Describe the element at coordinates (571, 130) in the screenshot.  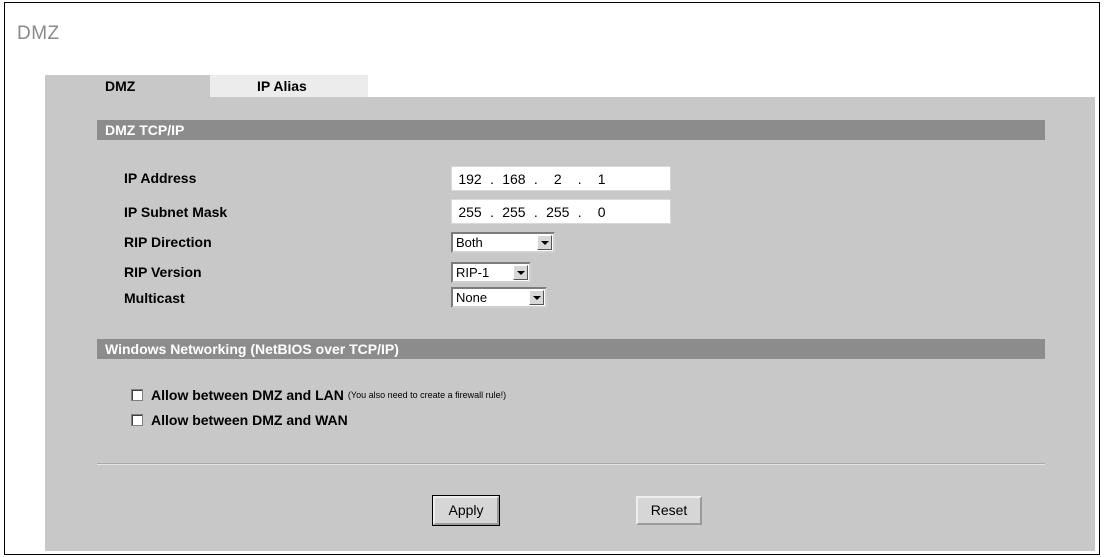
I see `section-header-dmz-tcpip: DMZ TCP/IP` at that location.